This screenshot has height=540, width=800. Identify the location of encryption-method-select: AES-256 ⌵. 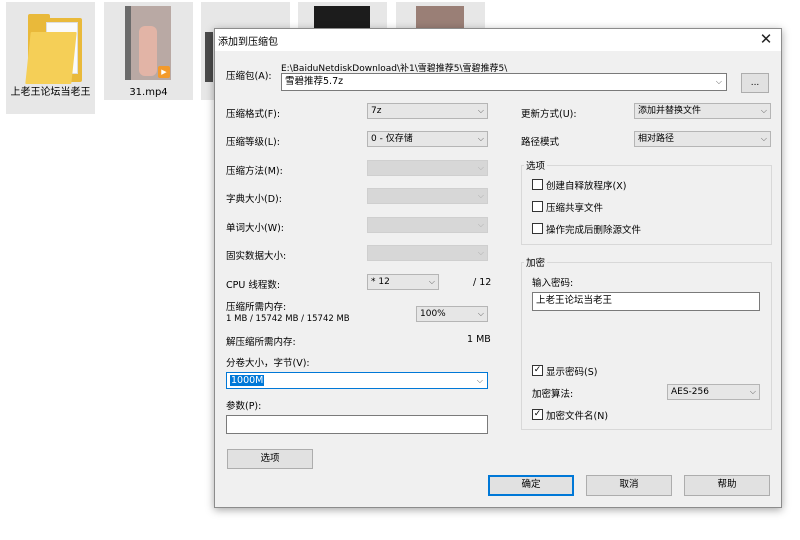
(713, 392).